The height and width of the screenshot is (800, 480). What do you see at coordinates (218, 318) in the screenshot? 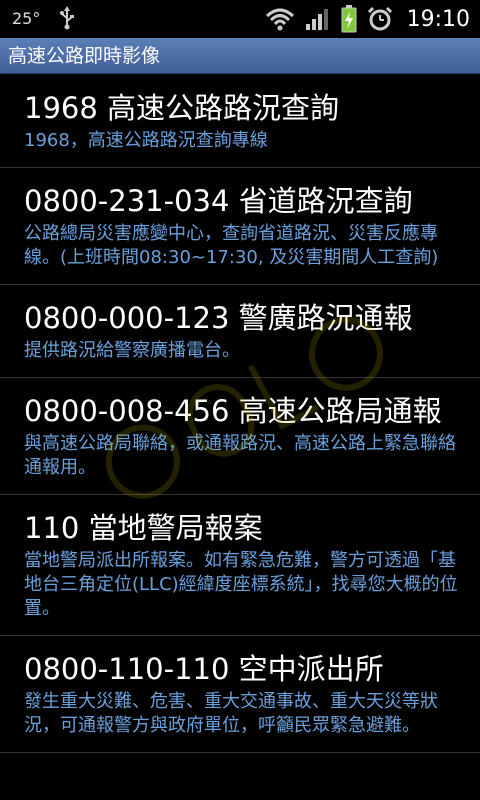
I see `item-title: 0800-000-123 警廣路況通報` at bounding box center [218, 318].